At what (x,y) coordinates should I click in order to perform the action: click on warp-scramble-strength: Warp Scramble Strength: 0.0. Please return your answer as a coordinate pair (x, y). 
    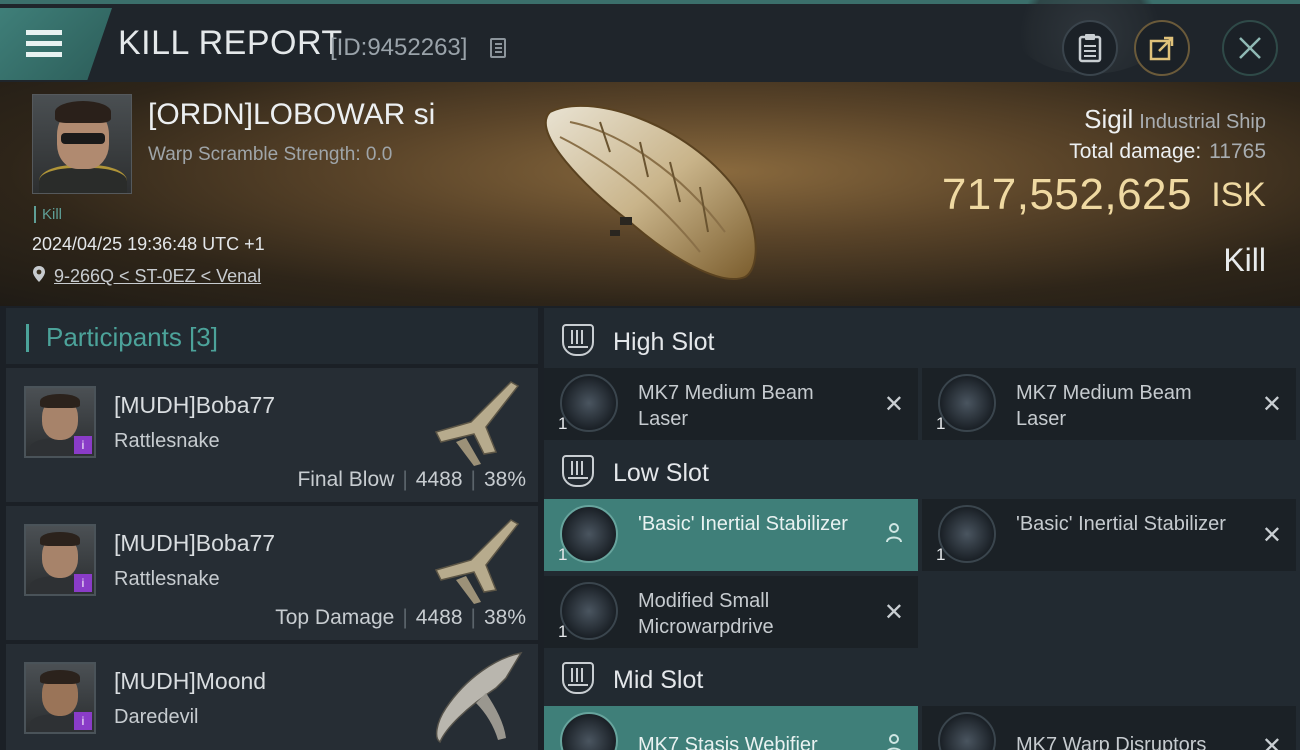
    Looking at the image, I should click on (270, 154).